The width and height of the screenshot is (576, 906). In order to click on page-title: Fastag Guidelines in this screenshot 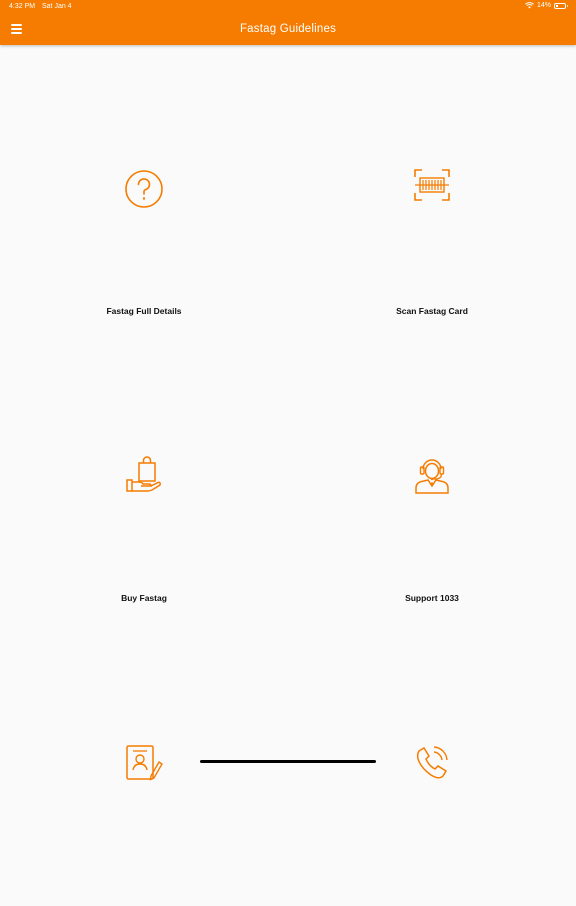, I will do `click(288, 29)`.